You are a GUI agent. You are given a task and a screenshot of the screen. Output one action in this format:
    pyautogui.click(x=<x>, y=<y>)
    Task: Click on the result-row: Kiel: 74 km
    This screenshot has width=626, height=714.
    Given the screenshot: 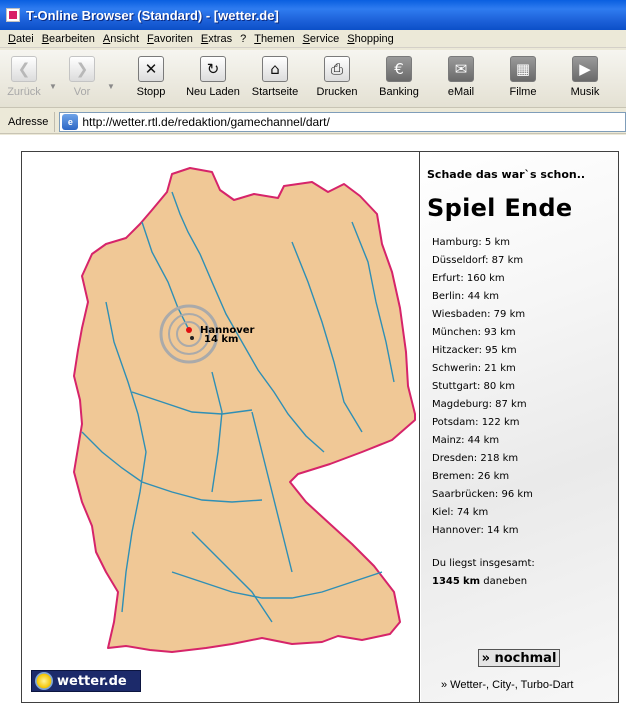 What is the action you would take?
    pyautogui.click(x=460, y=512)
    